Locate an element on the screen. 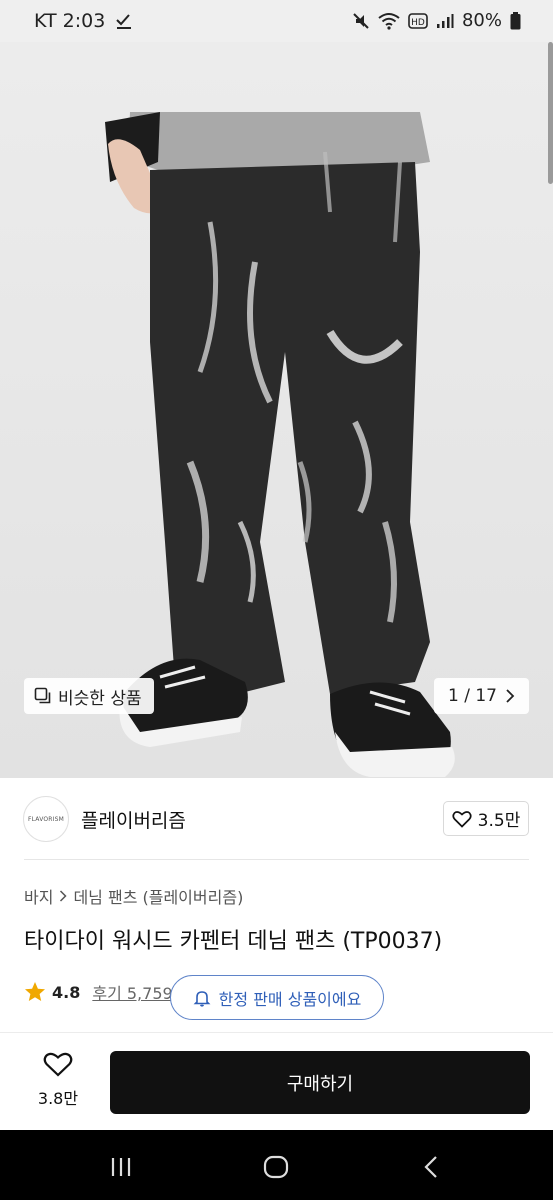  purchase-bar: 3.8만 구매하기 is located at coordinates (276, 1081).